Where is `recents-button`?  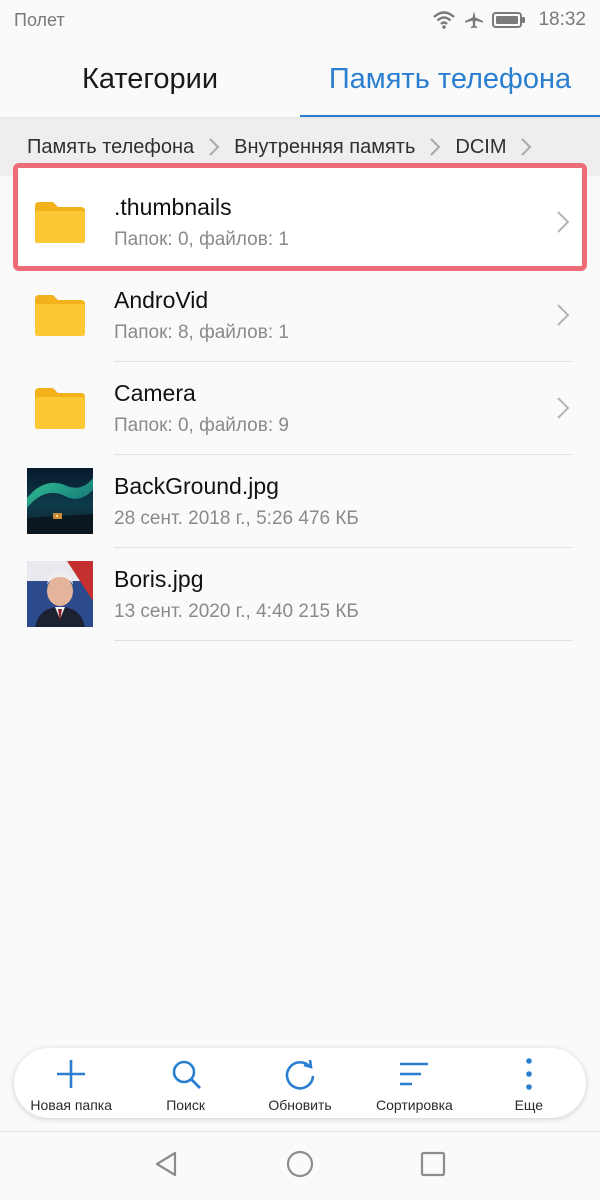 recents-button is located at coordinates (433, 1166).